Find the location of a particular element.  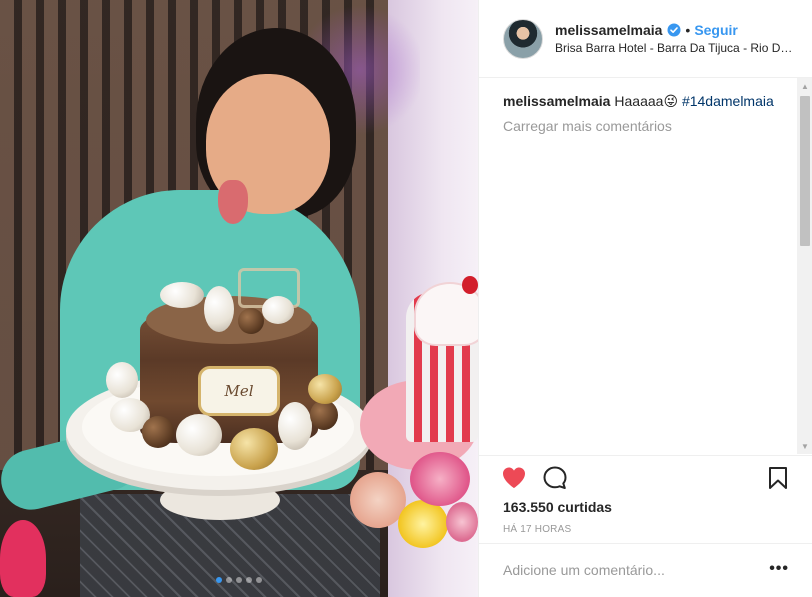

caption-author-link: melissamelmaia is located at coordinates (556, 101).